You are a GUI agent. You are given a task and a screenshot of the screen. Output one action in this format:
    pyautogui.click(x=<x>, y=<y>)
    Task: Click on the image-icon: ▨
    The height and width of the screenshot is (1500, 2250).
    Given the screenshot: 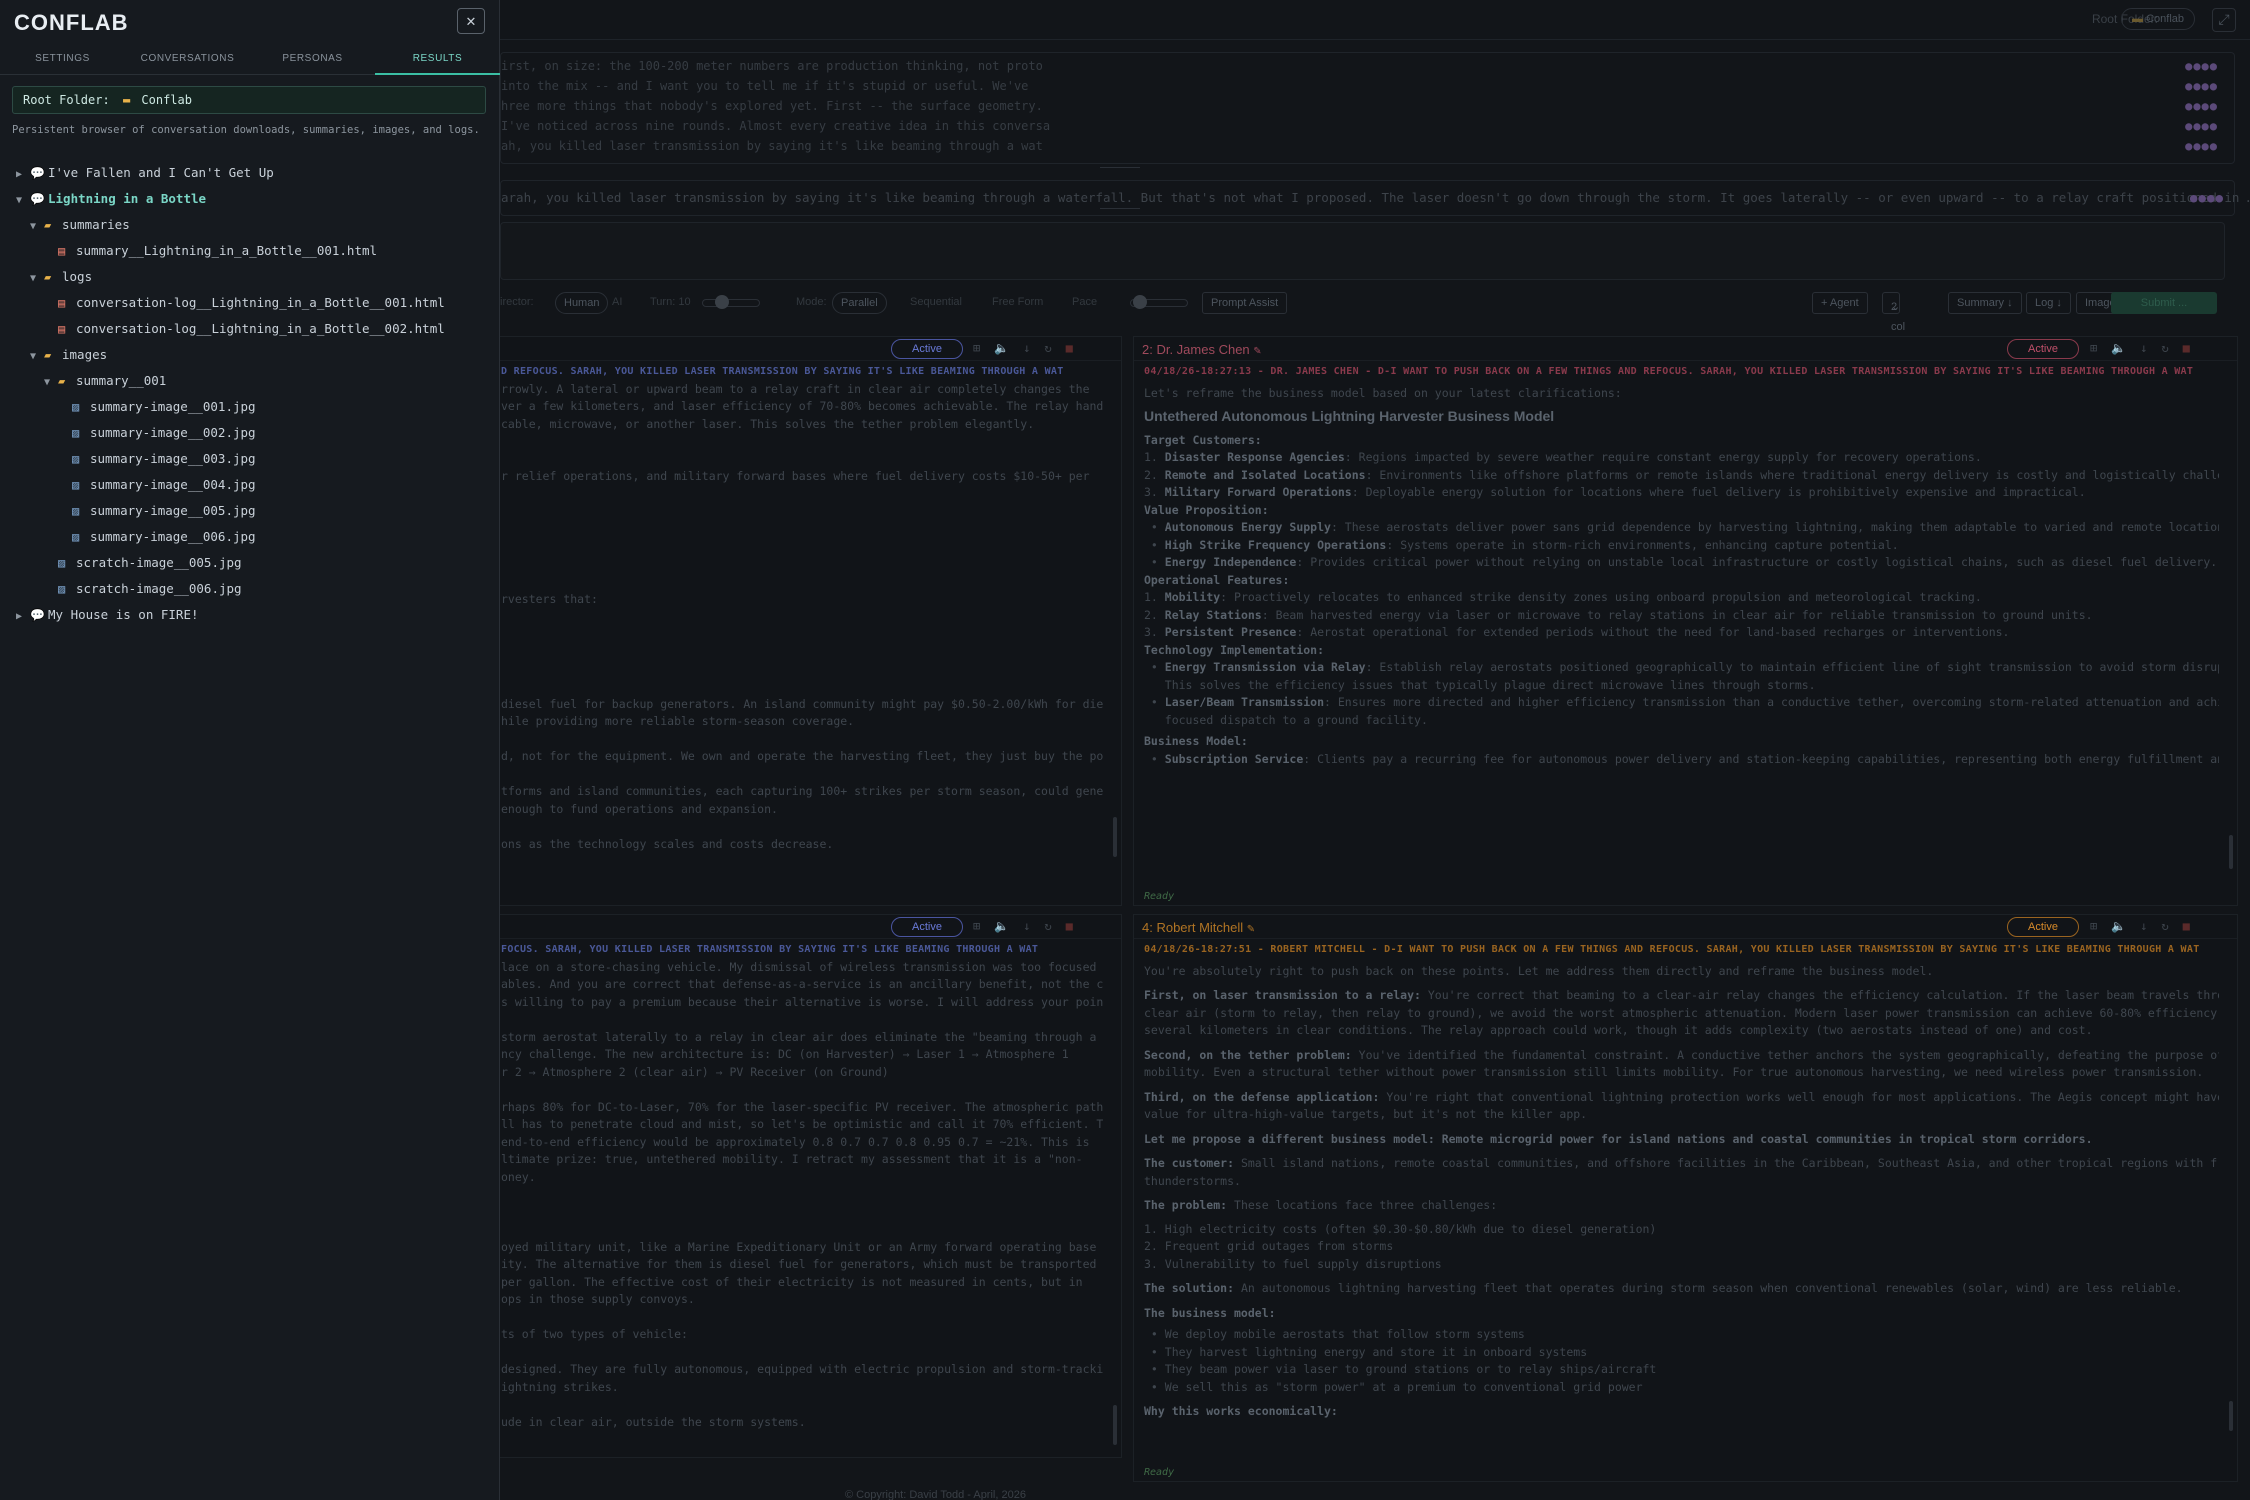 What is the action you would take?
    pyautogui.click(x=76, y=485)
    